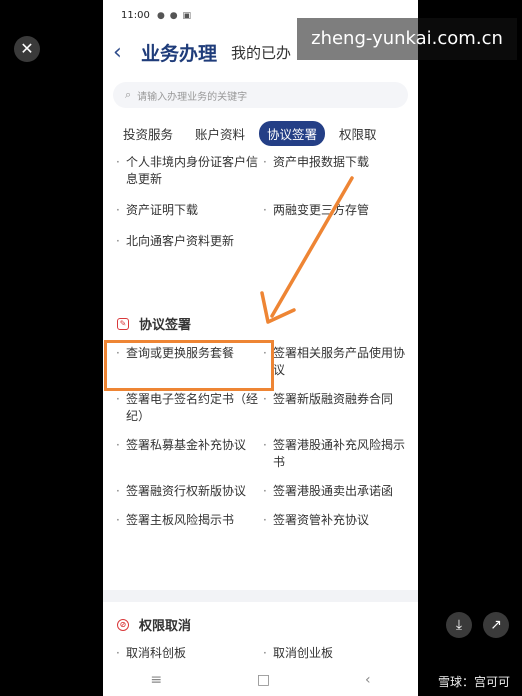  Describe the element at coordinates (307, 250) in the screenshot. I see `annotation-arrow` at that location.